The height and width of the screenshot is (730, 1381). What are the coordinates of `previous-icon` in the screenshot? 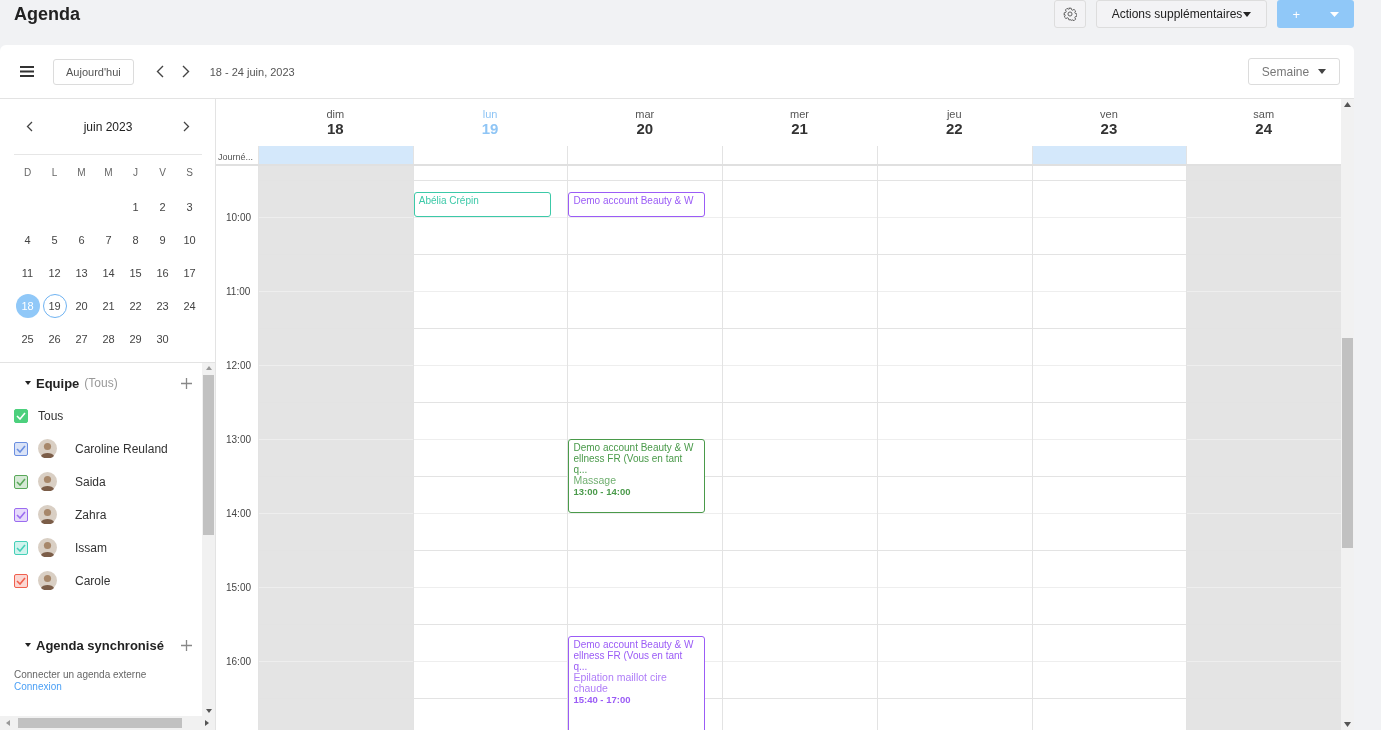 It's located at (159, 71).